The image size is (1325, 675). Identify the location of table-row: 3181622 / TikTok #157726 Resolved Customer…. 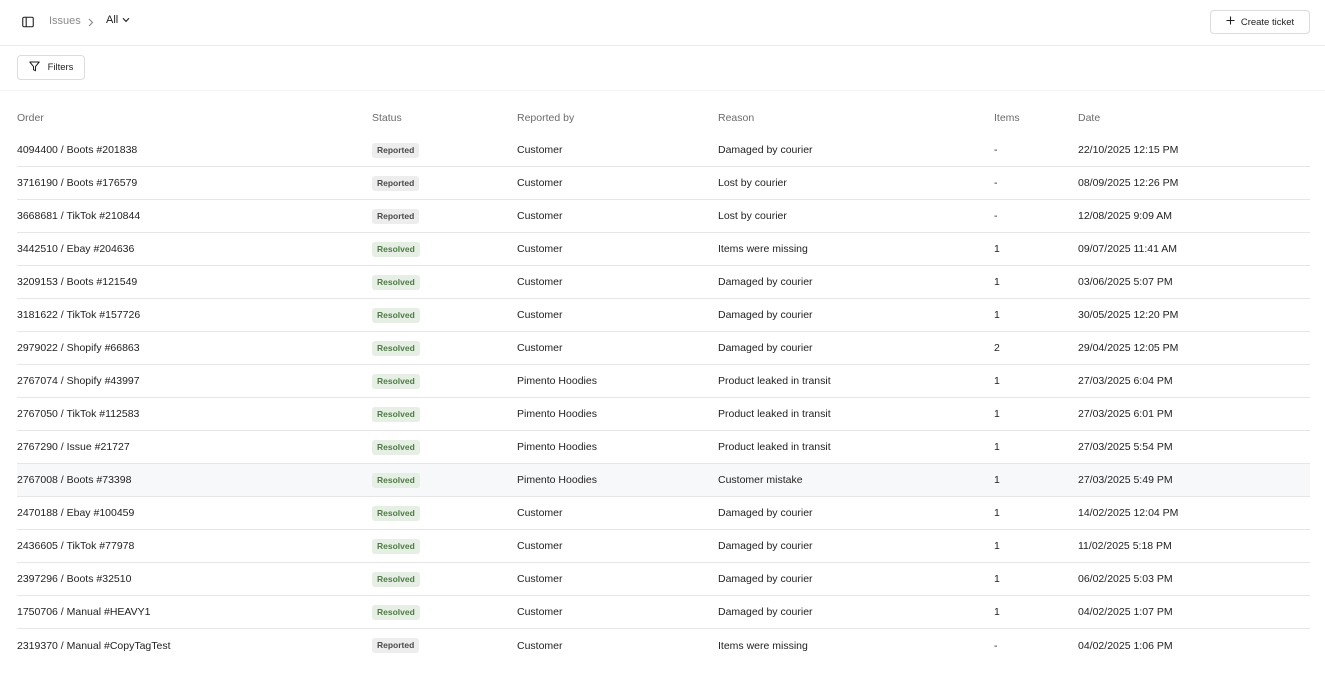
(663, 315).